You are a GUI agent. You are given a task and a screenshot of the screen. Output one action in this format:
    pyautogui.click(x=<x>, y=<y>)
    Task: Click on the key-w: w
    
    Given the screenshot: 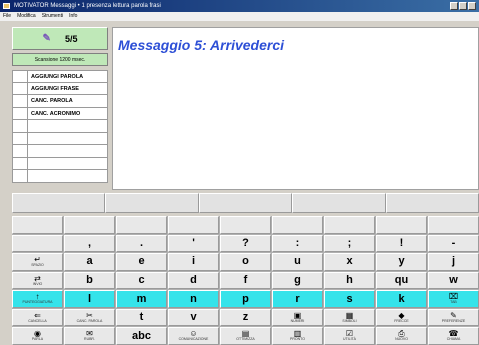 What is the action you would take?
    pyautogui.click(x=453, y=280)
    